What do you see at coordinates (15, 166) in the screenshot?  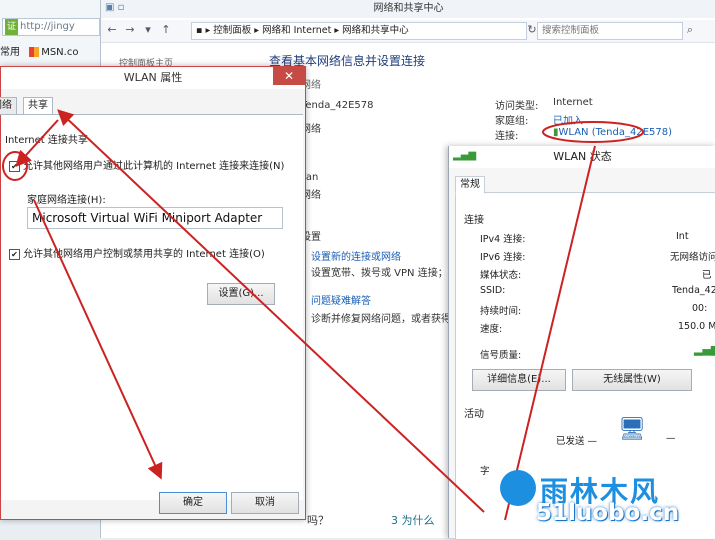 I see `annotation-circle-checkbox` at bounding box center [15, 166].